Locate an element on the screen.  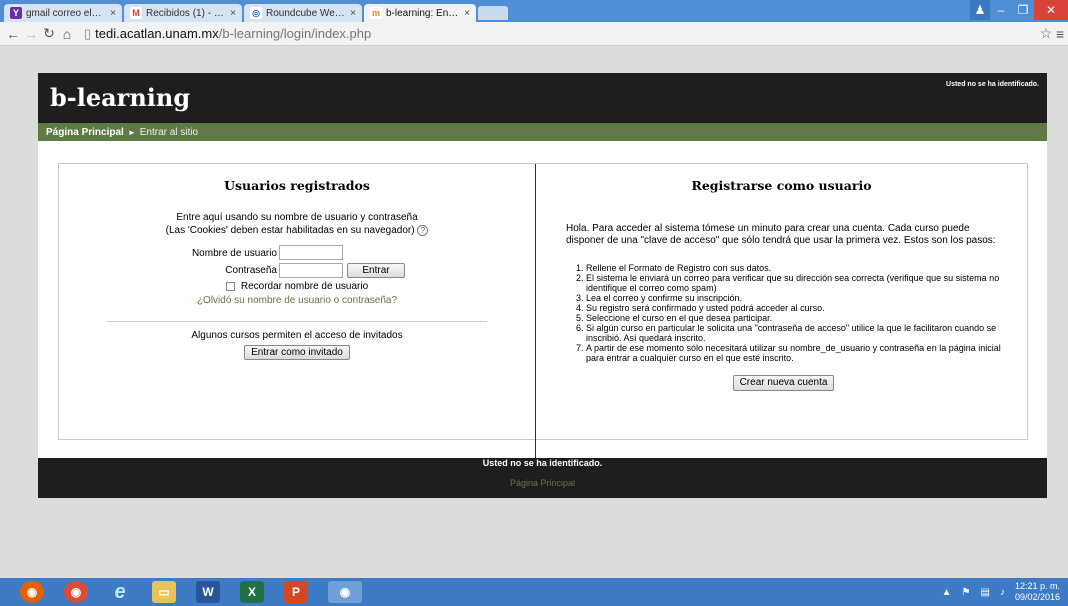
file-explorer-icon: ▭ is located at coordinates (164, 592).